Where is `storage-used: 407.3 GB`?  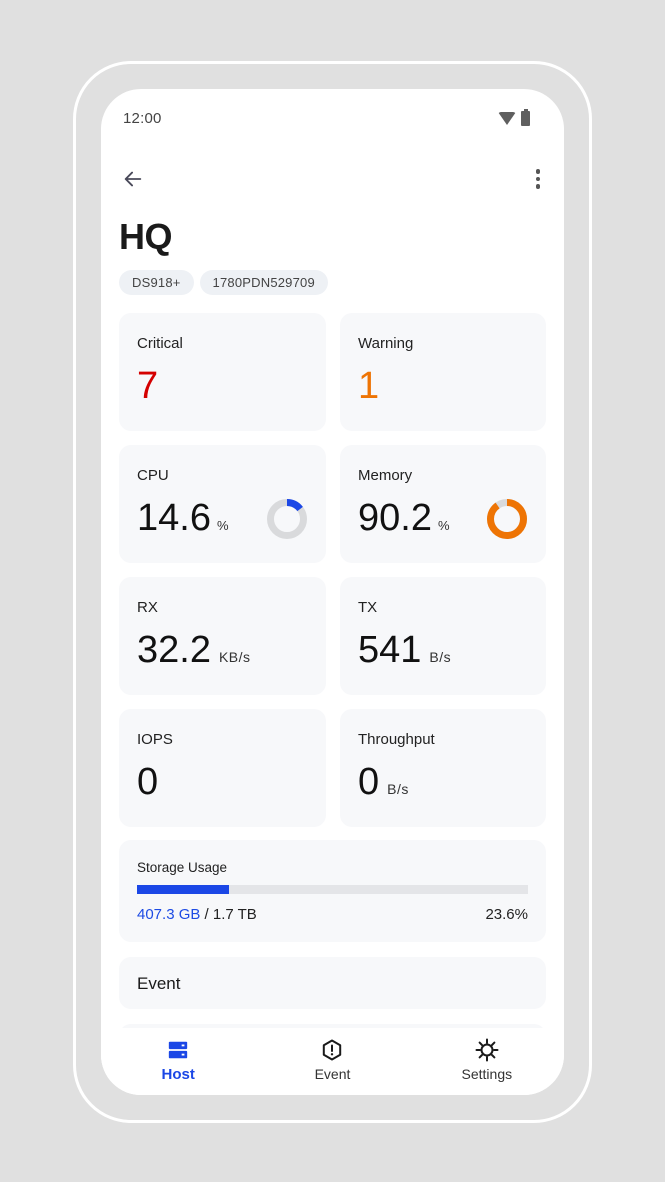 storage-used: 407.3 GB is located at coordinates (169, 914).